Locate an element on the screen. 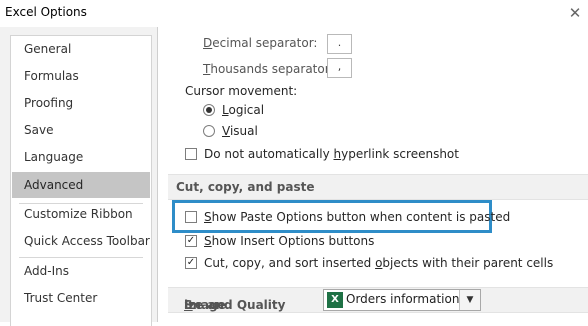  chevron-down-icon: ▼ is located at coordinates (469, 300).